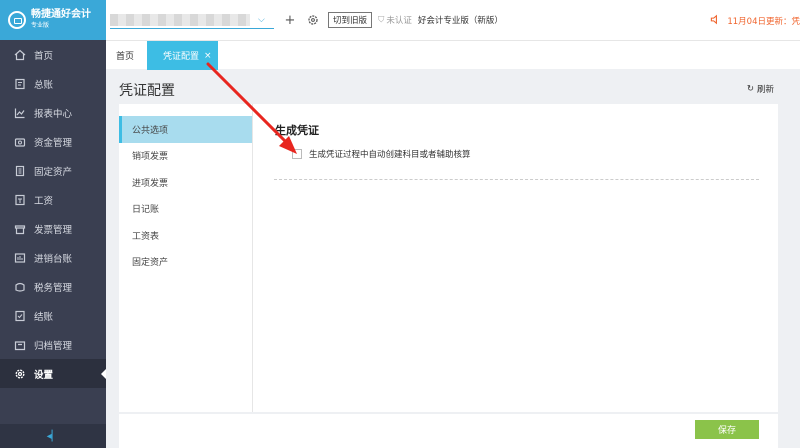  I want to click on sidebar-item-label: 发票管理, so click(53, 230).